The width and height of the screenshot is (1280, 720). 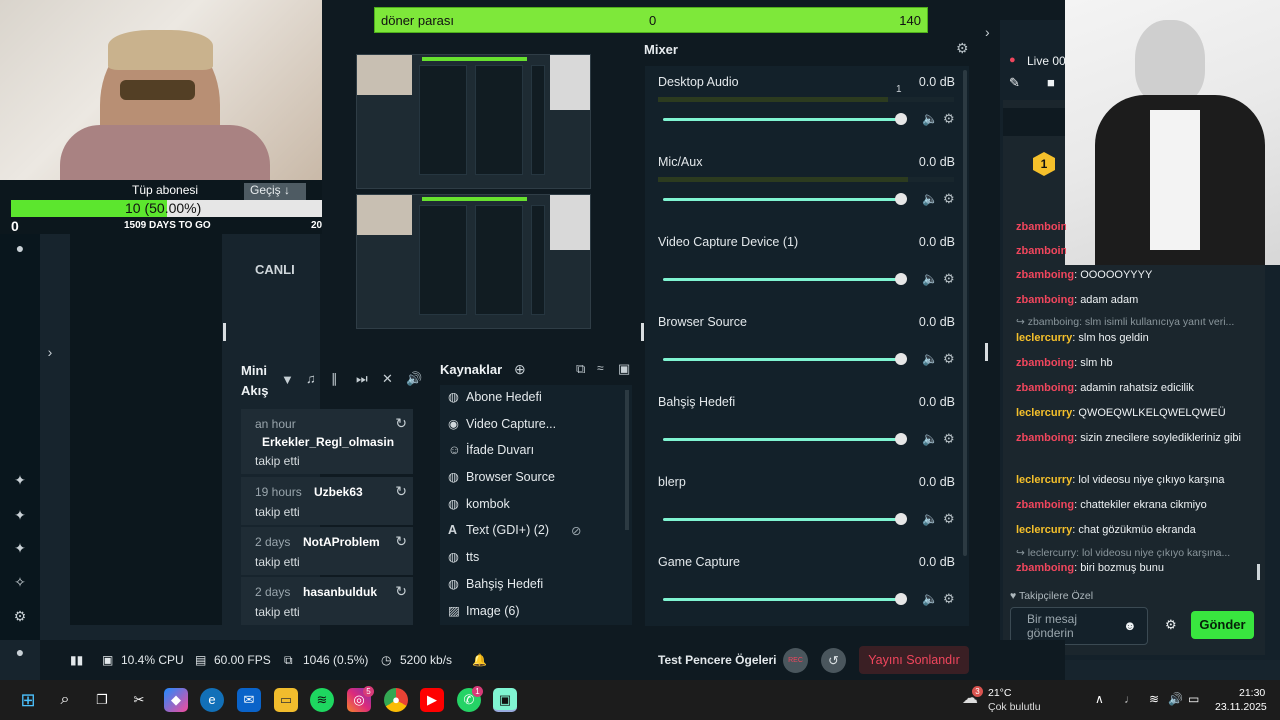 I want to click on source-item: ◍ Abone Hedefi, so click(x=495, y=396).